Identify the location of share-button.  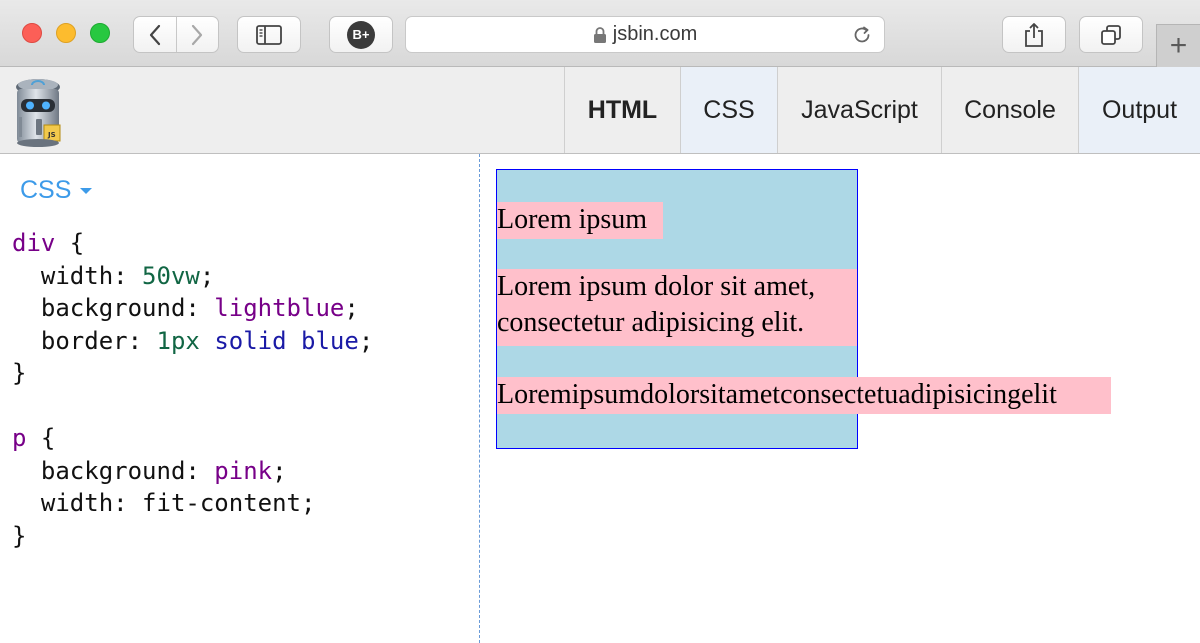
(1034, 34).